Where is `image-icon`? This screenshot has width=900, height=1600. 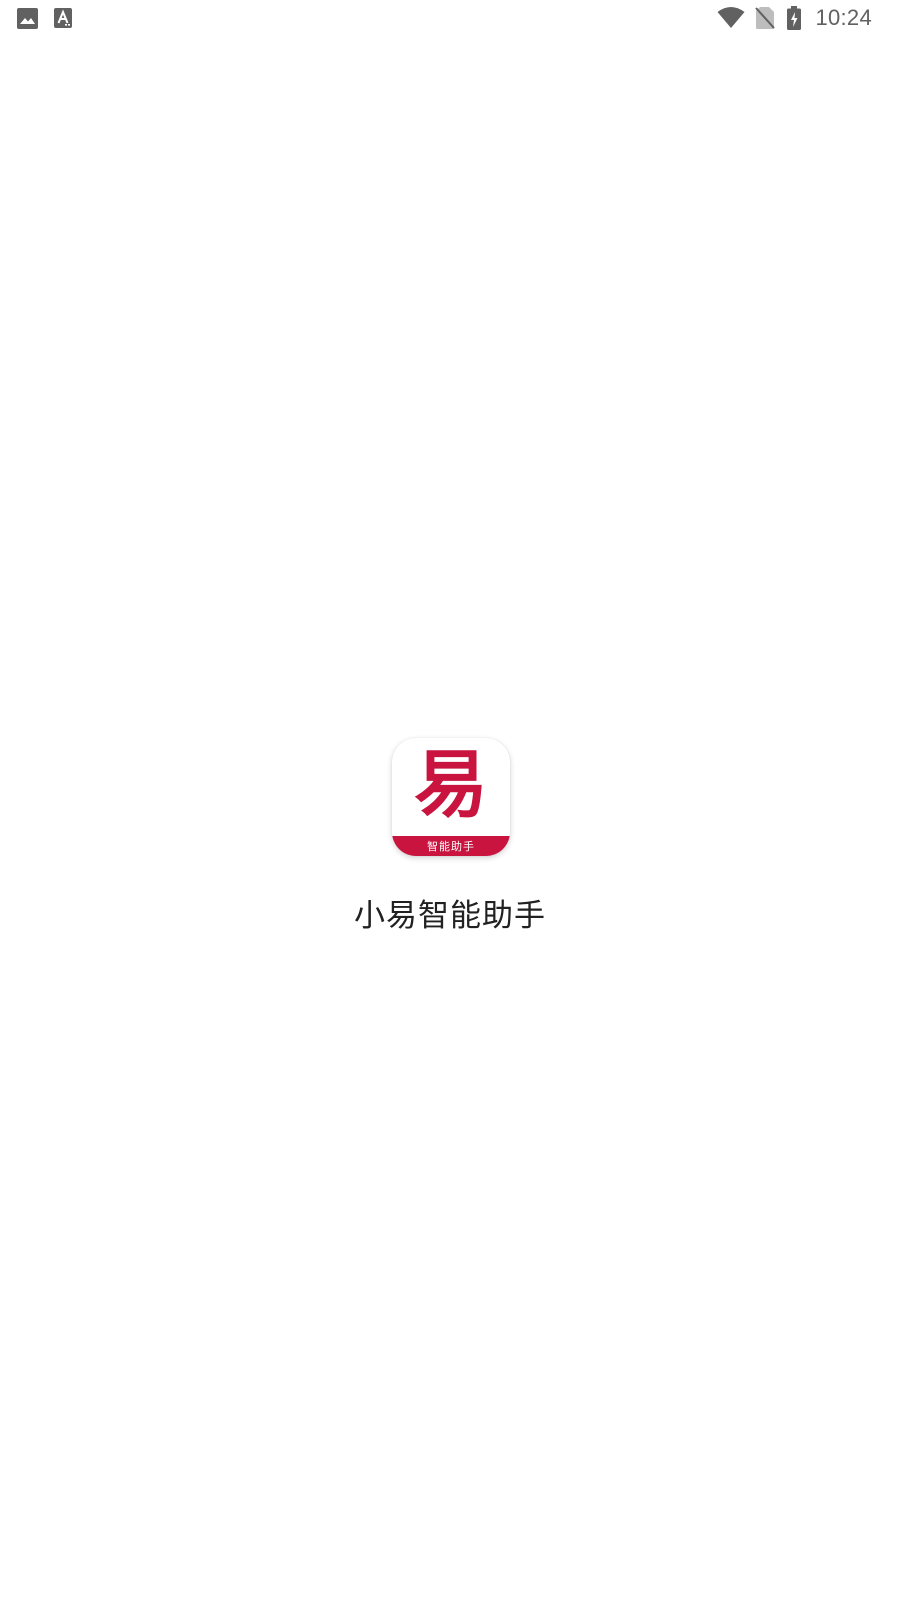
image-icon is located at coordinates (27, 20).